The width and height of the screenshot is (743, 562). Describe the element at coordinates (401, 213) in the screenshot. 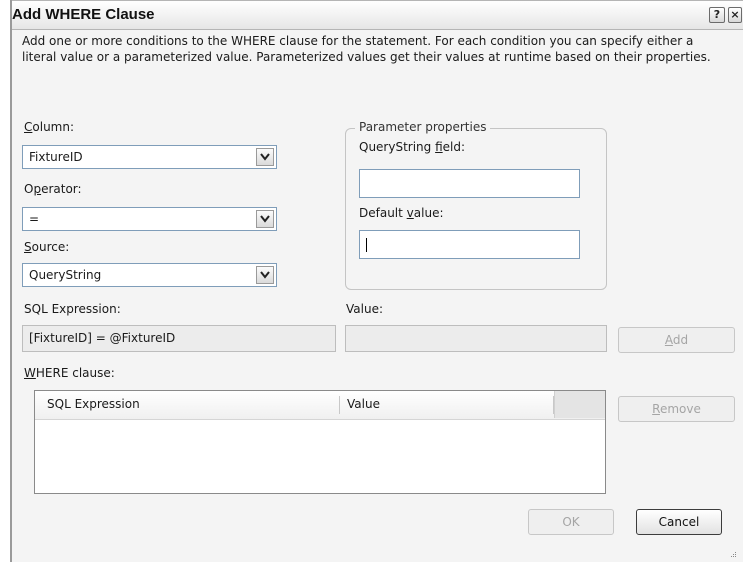

I see `default-value-label: Default value:` at that location.